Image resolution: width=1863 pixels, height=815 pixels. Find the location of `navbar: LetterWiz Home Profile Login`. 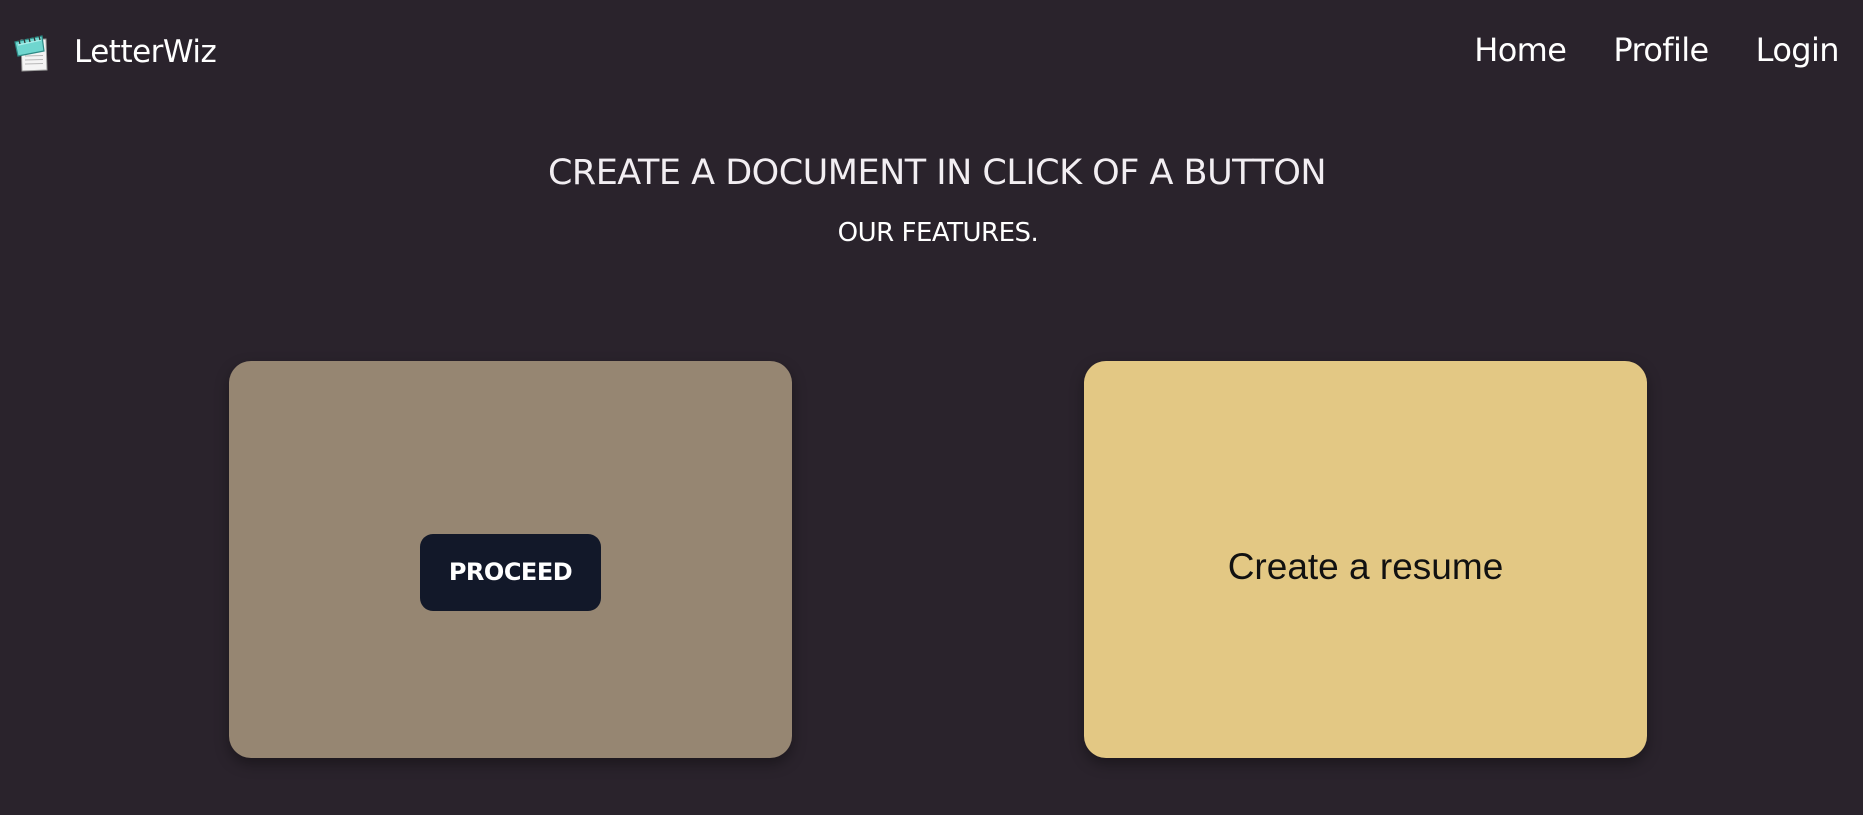

navbar: LetterWiz Home Profile Login is located at coordinates (931, 52).